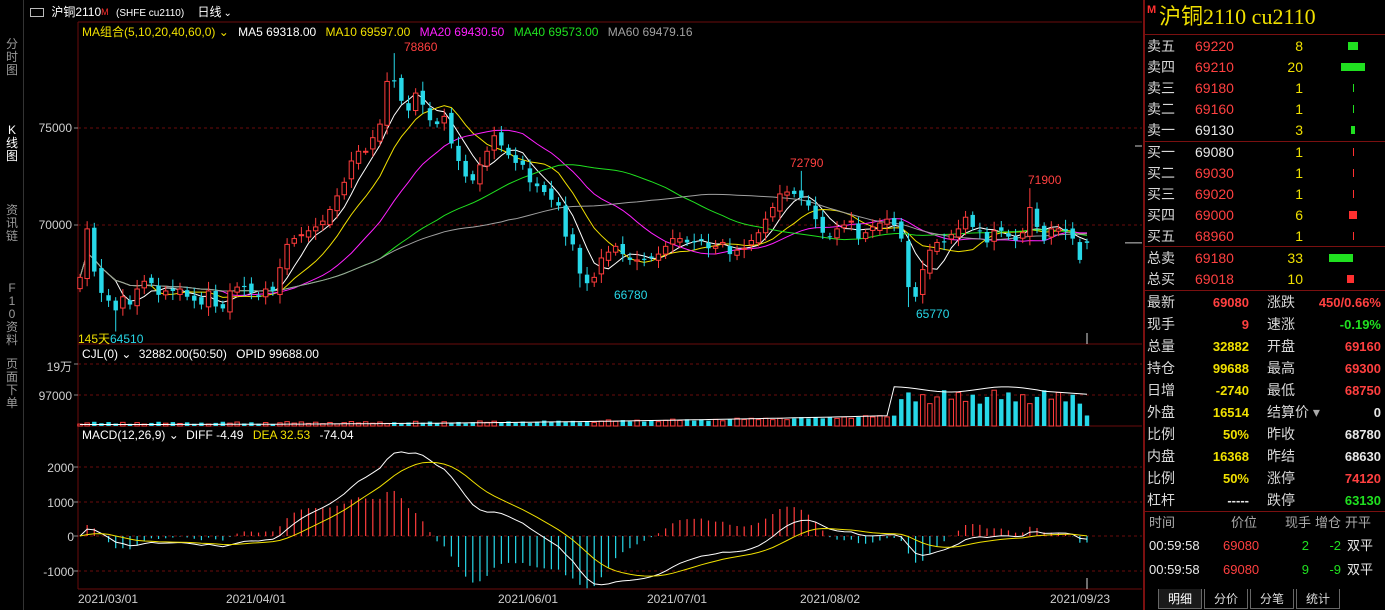 The width and height of the screenshot is (1385, 610). What do you see at coordinates (215, 435) in the screenshot?
I see `macd-diff-value: DIFF -4.49` at bounding box center [215, 435].